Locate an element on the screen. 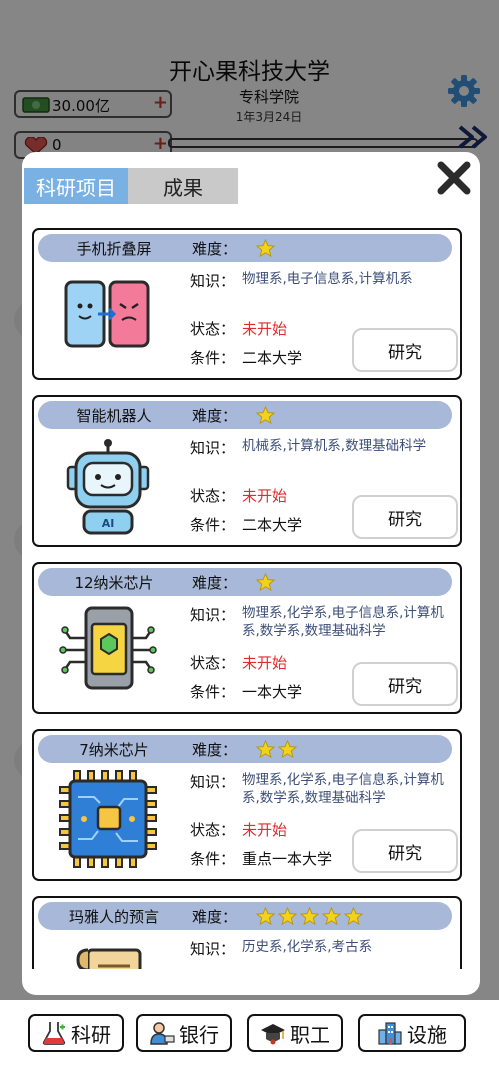  flask-icon is located at coordinates (54, 1033).